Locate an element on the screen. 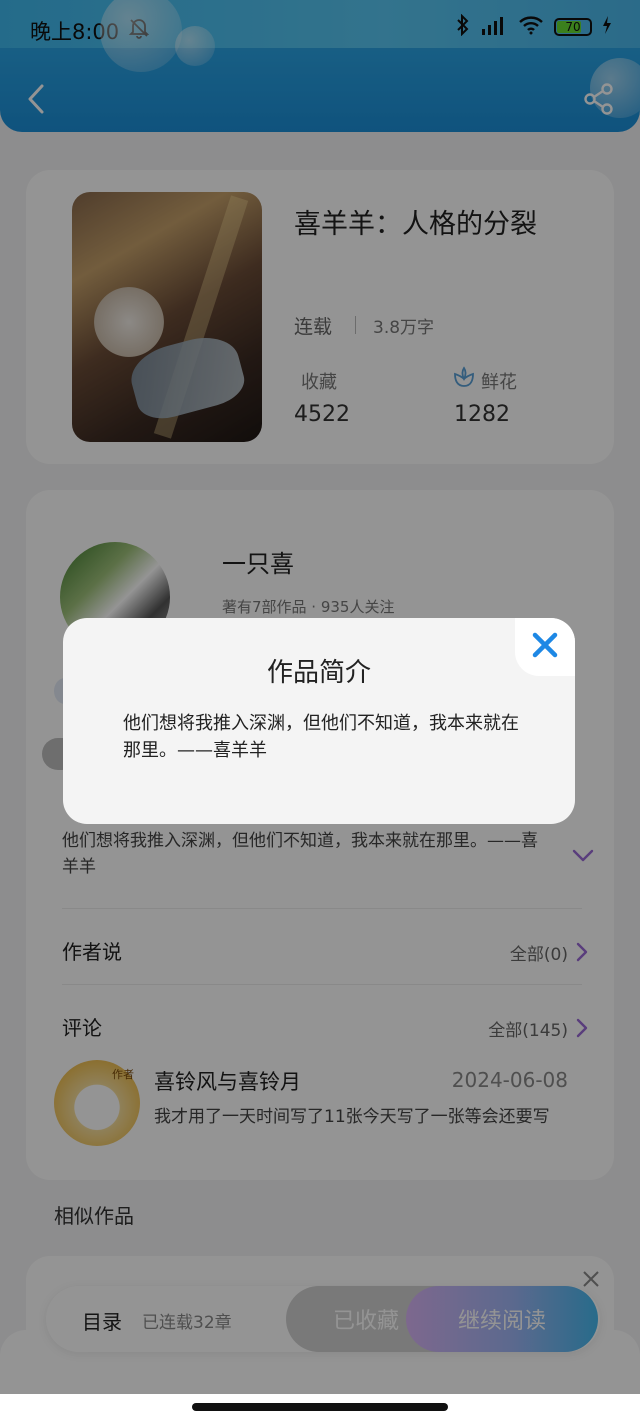 This screenshot has height=1422, width=640. modal-title: 作品简介 is located at coordinates (318, 673).